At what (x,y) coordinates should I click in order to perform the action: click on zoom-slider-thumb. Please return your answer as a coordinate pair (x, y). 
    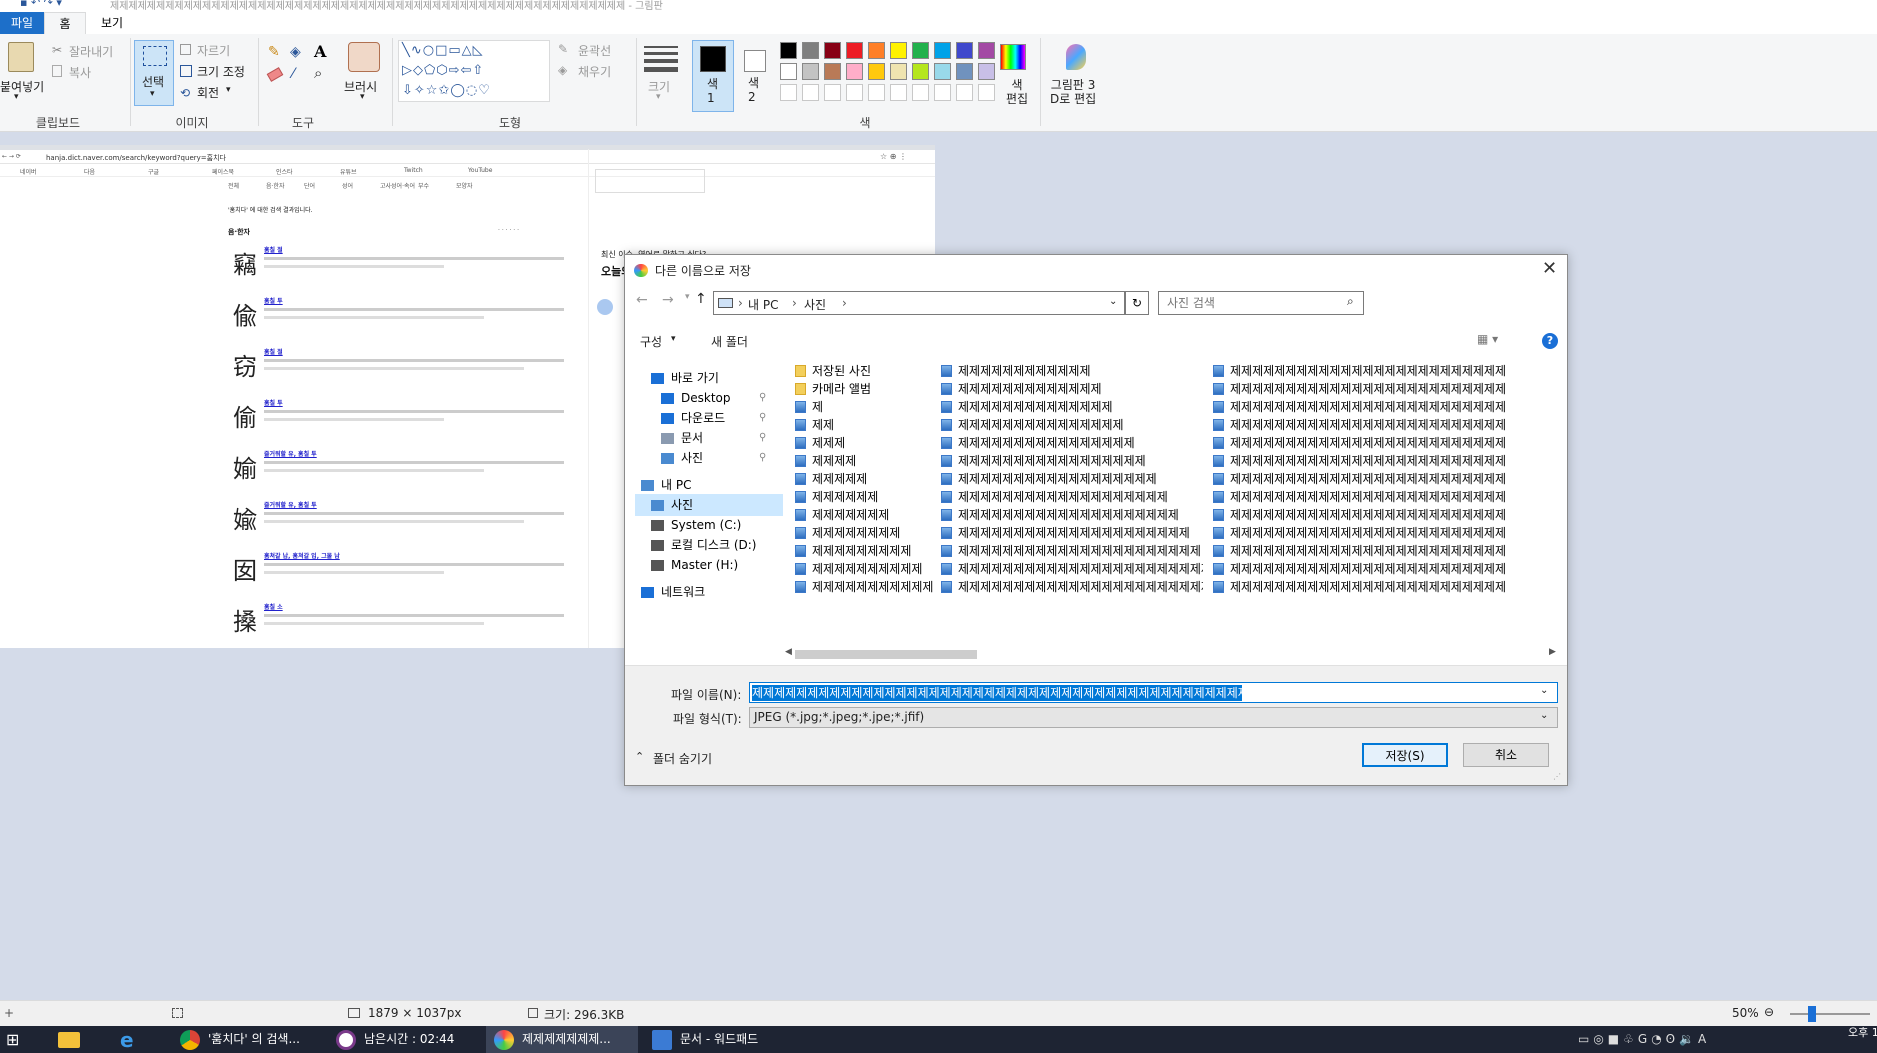
    Looking at the image, I should click on (1812, 1014).